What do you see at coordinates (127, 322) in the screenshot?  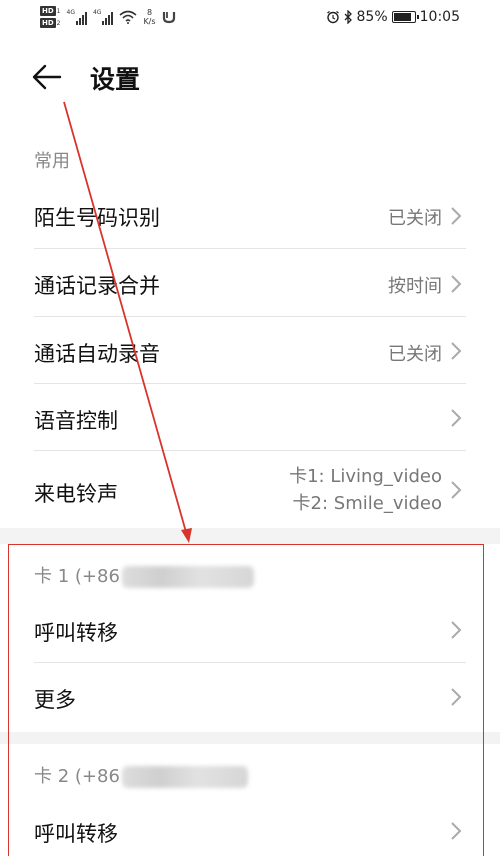 I see `annotation-arrow` at bounding box center [127, 322].